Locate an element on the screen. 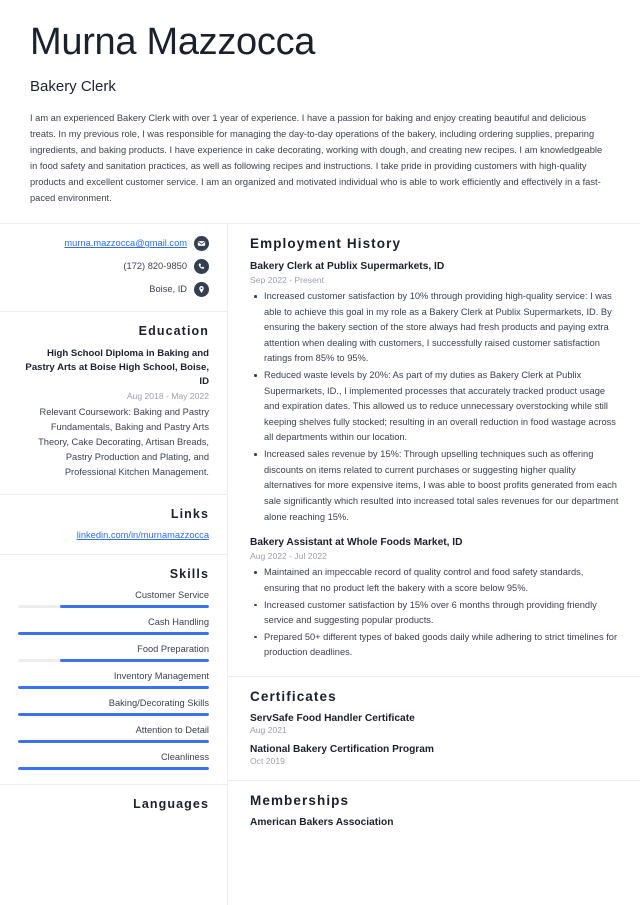  envelope-icon is located at coordinates (201, 243).